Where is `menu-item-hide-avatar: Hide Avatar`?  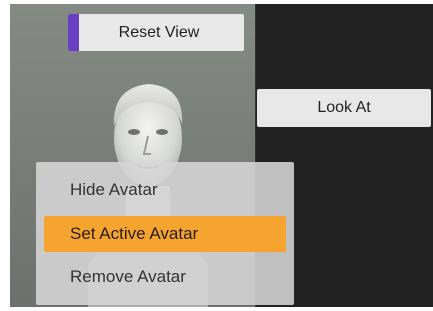 menu-item-hide-avatar: Hide Avatar is located at coordinates (165, 190).